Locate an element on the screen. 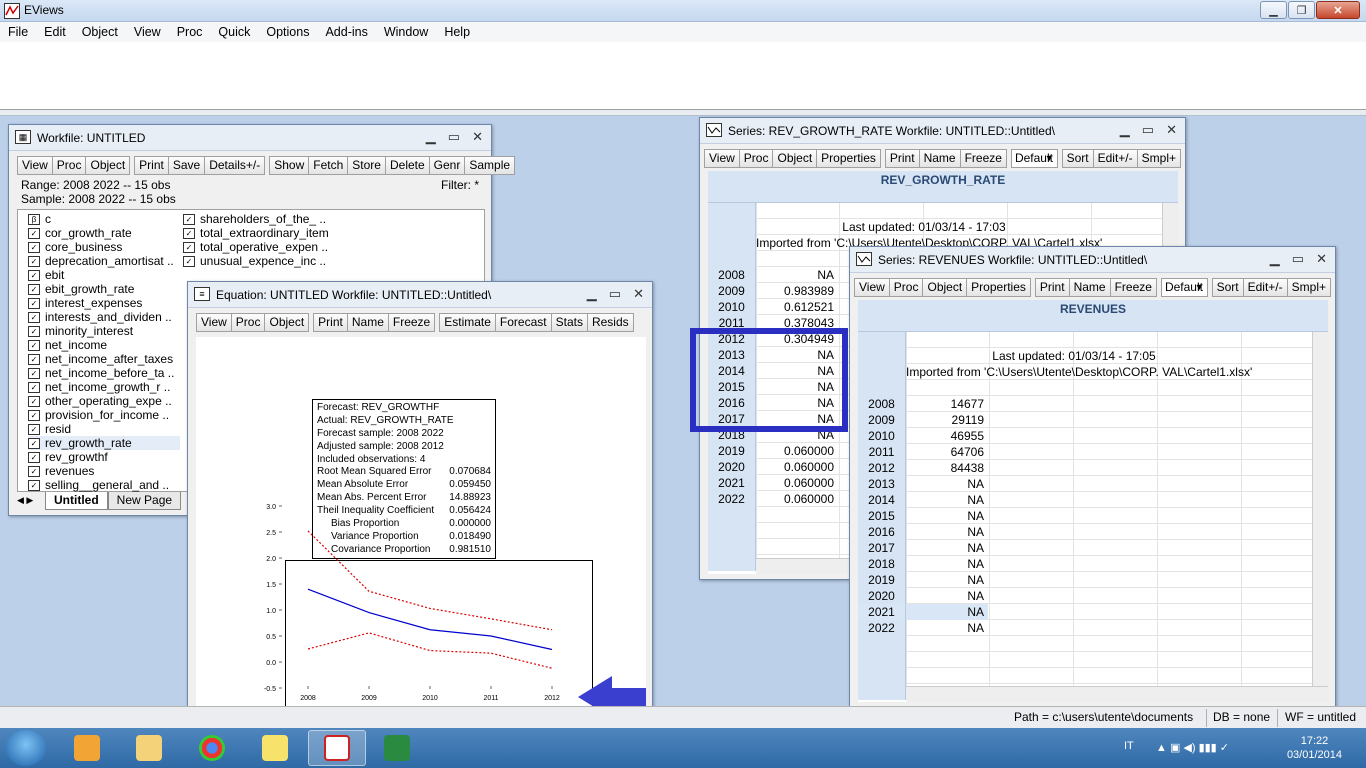  table-row: 2010 46955 is located at coordinates (1085, 436).